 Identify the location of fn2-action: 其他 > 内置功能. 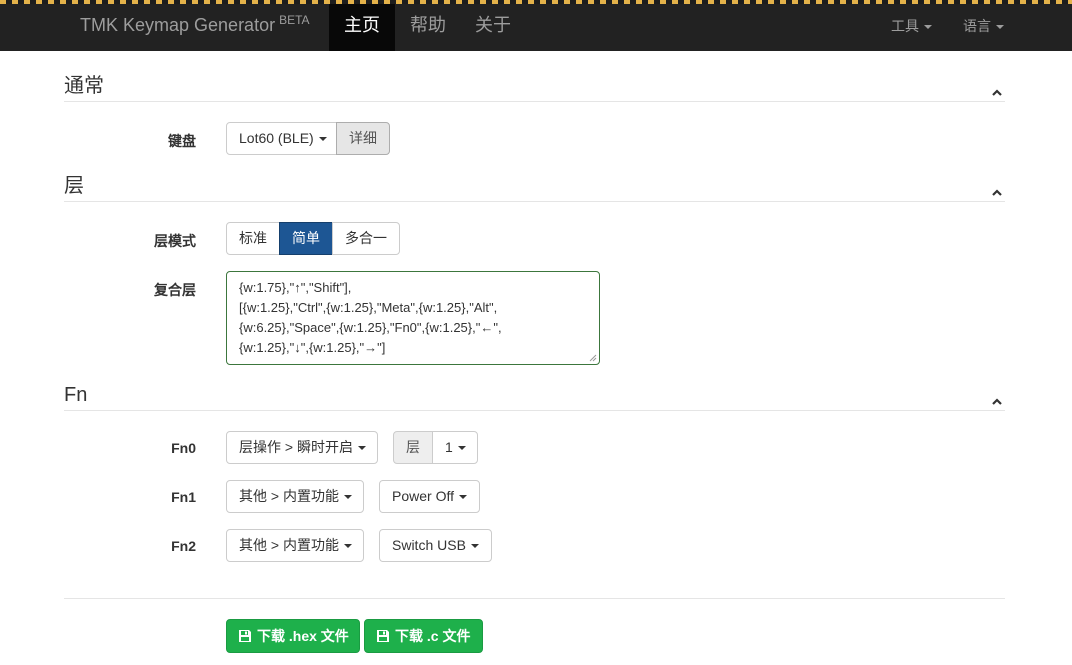
(289, 545).